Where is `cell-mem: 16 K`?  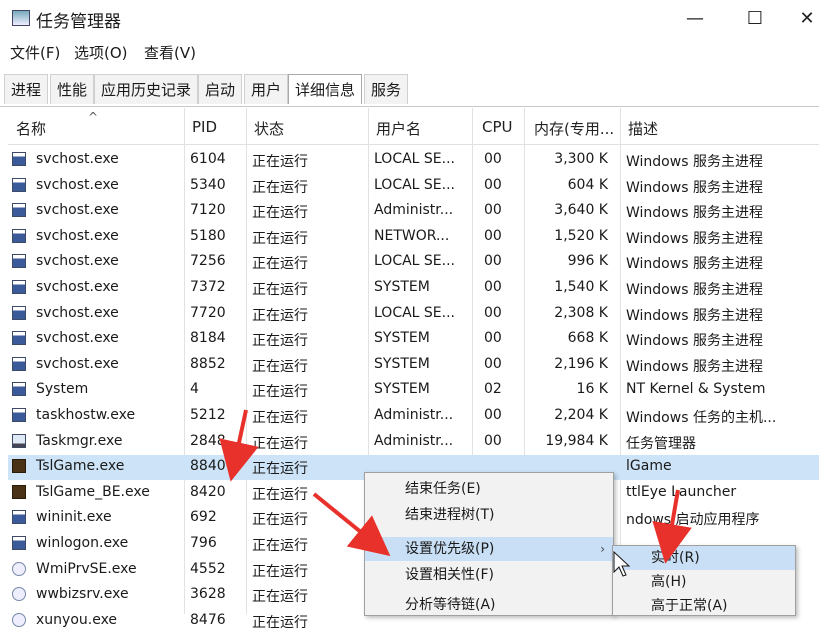
cell-mem: 16 K is located at coordinates (592, 389).